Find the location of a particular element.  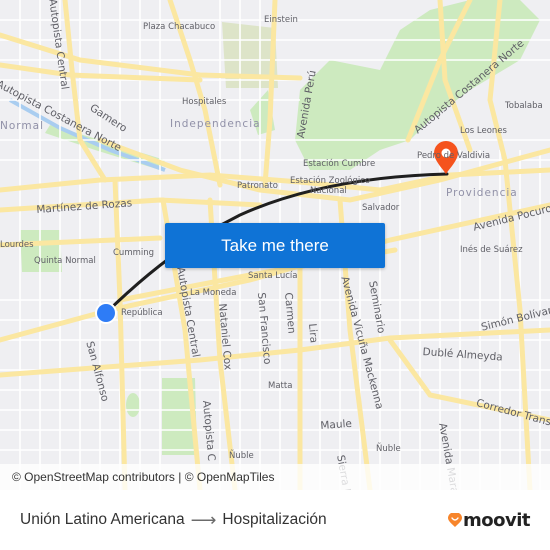

origin-name: Unión Latino Americana is located at coordinates (102, 519).